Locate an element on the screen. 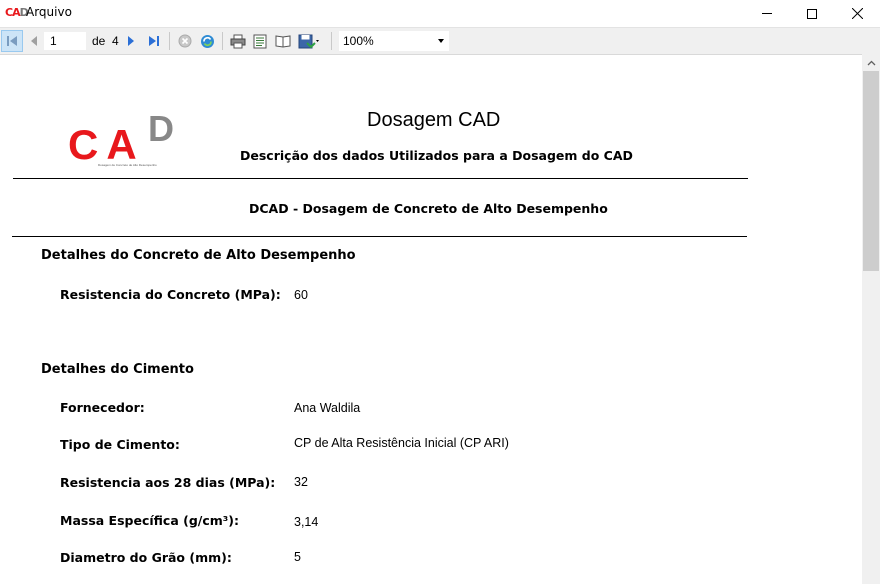  print-icon is located at coordinates (238, 41).